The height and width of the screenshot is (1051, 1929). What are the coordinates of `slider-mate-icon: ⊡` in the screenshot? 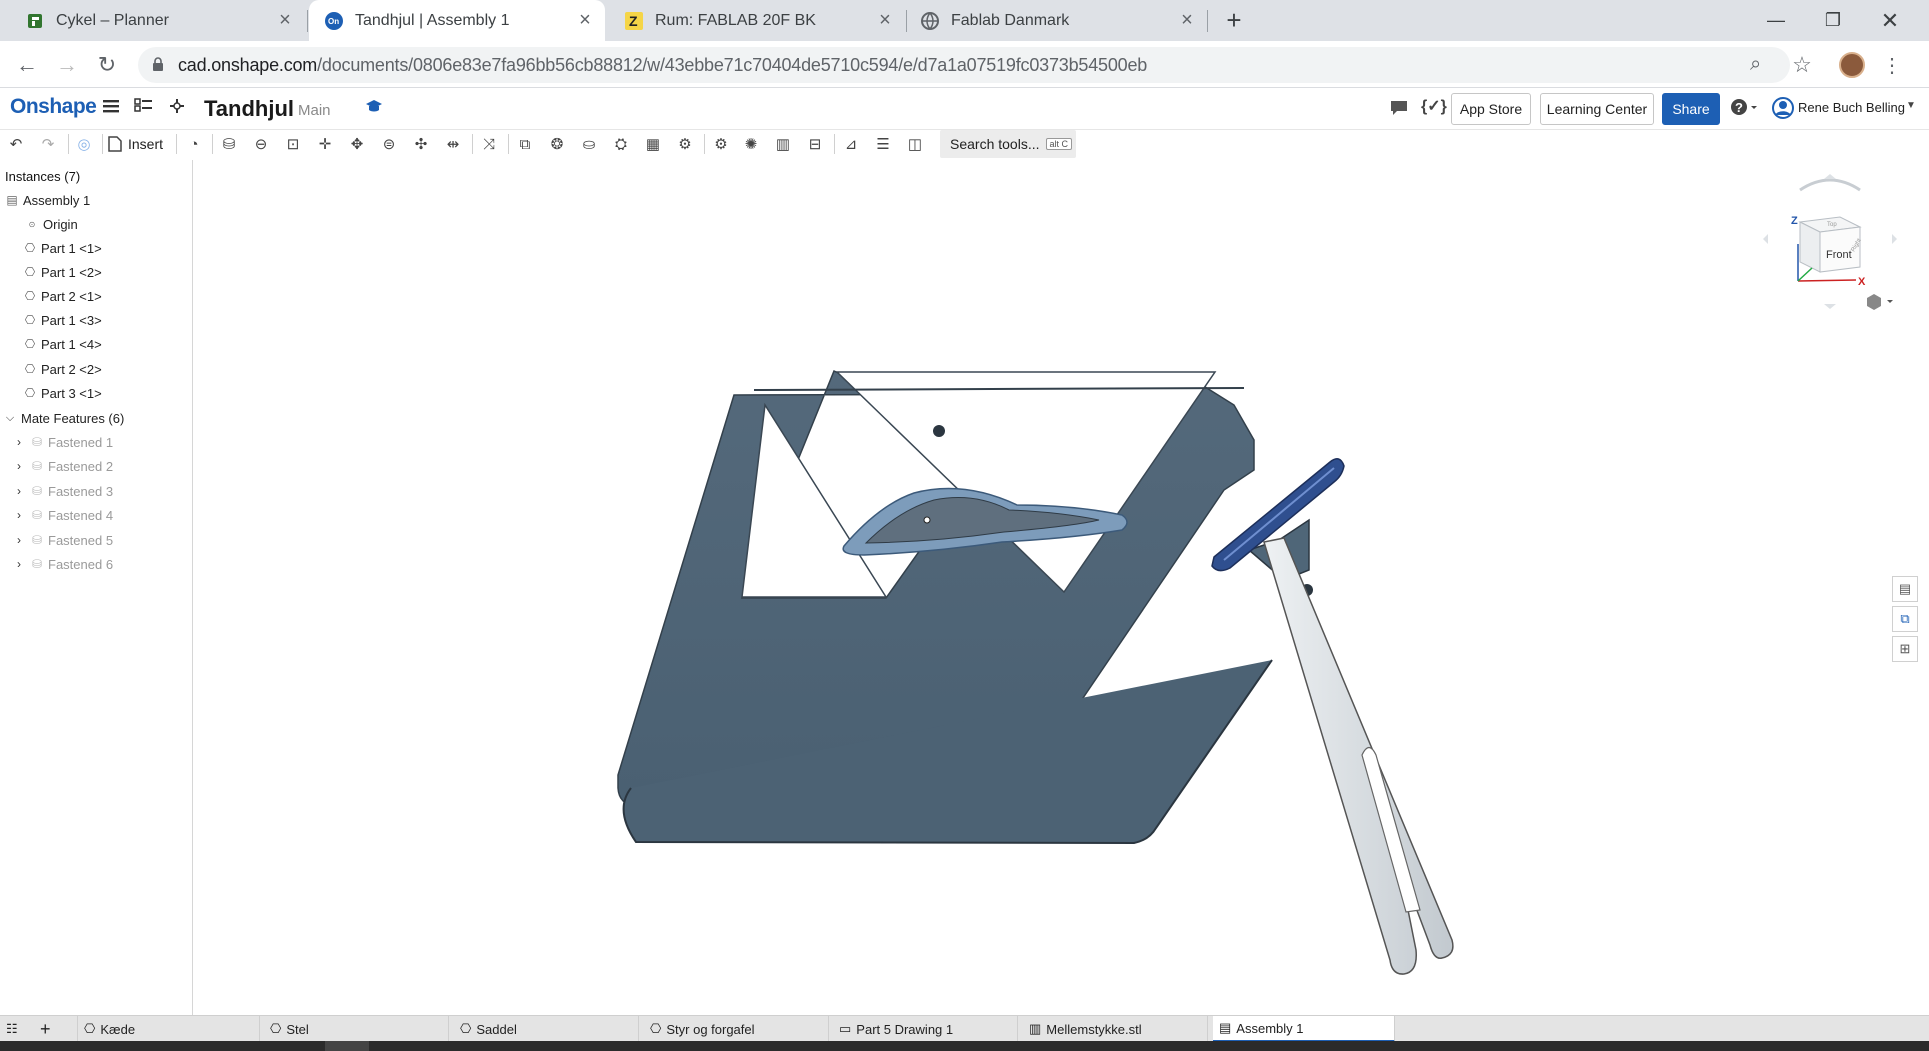 It's located at (293, 144).